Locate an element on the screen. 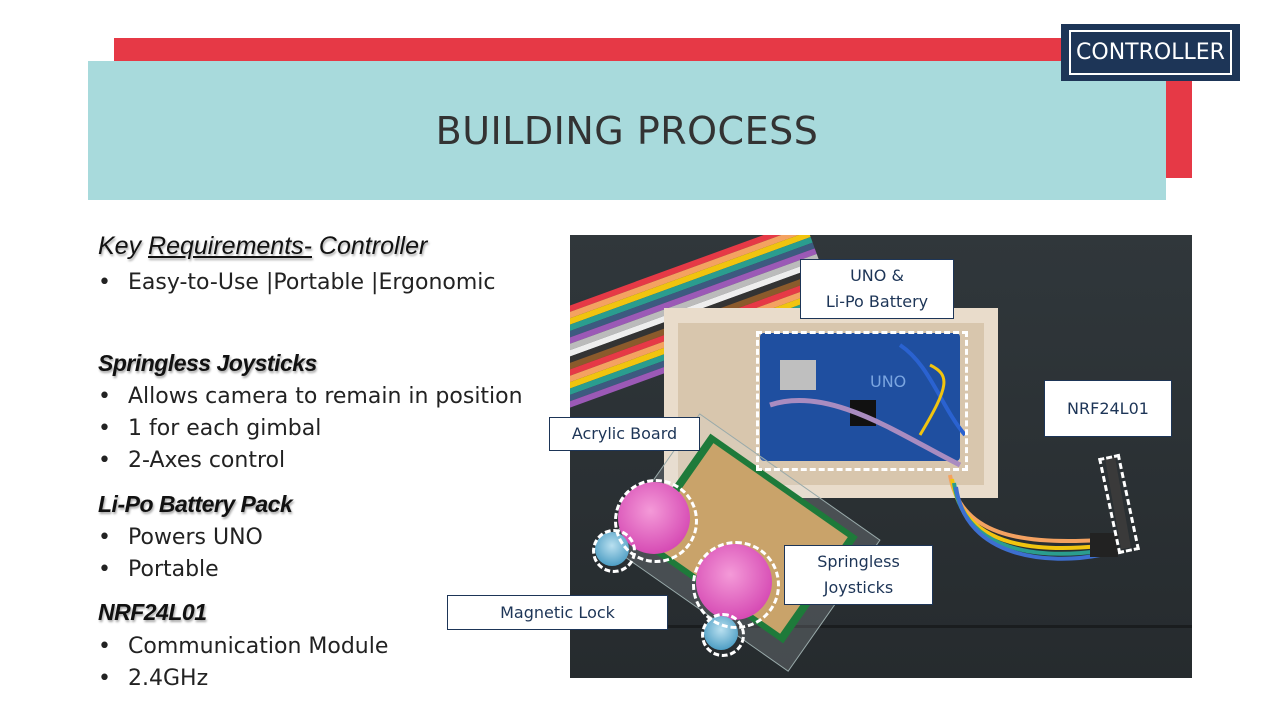  bullet-text: Easy-to-Use |Portable |Ergonomic is located at coordinates (312, 282).